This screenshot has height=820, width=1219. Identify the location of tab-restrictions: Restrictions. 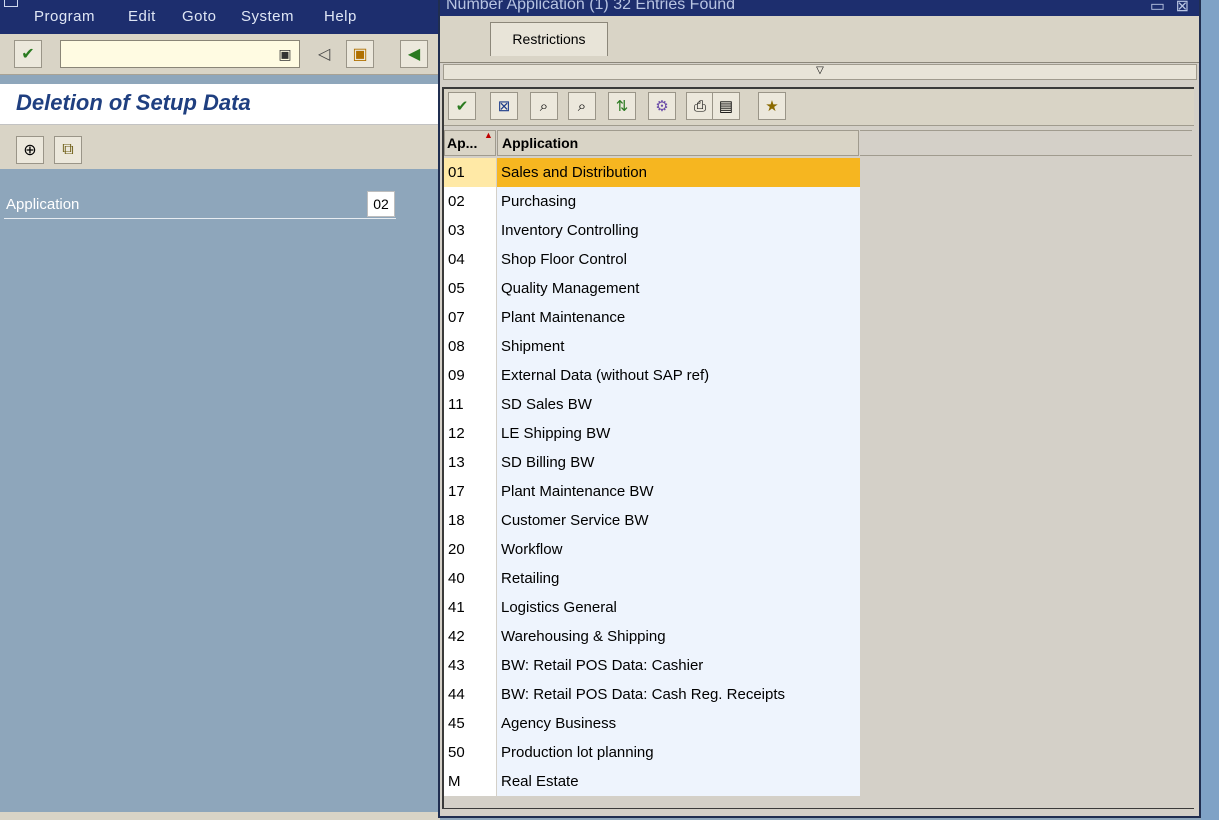
(549, 39).